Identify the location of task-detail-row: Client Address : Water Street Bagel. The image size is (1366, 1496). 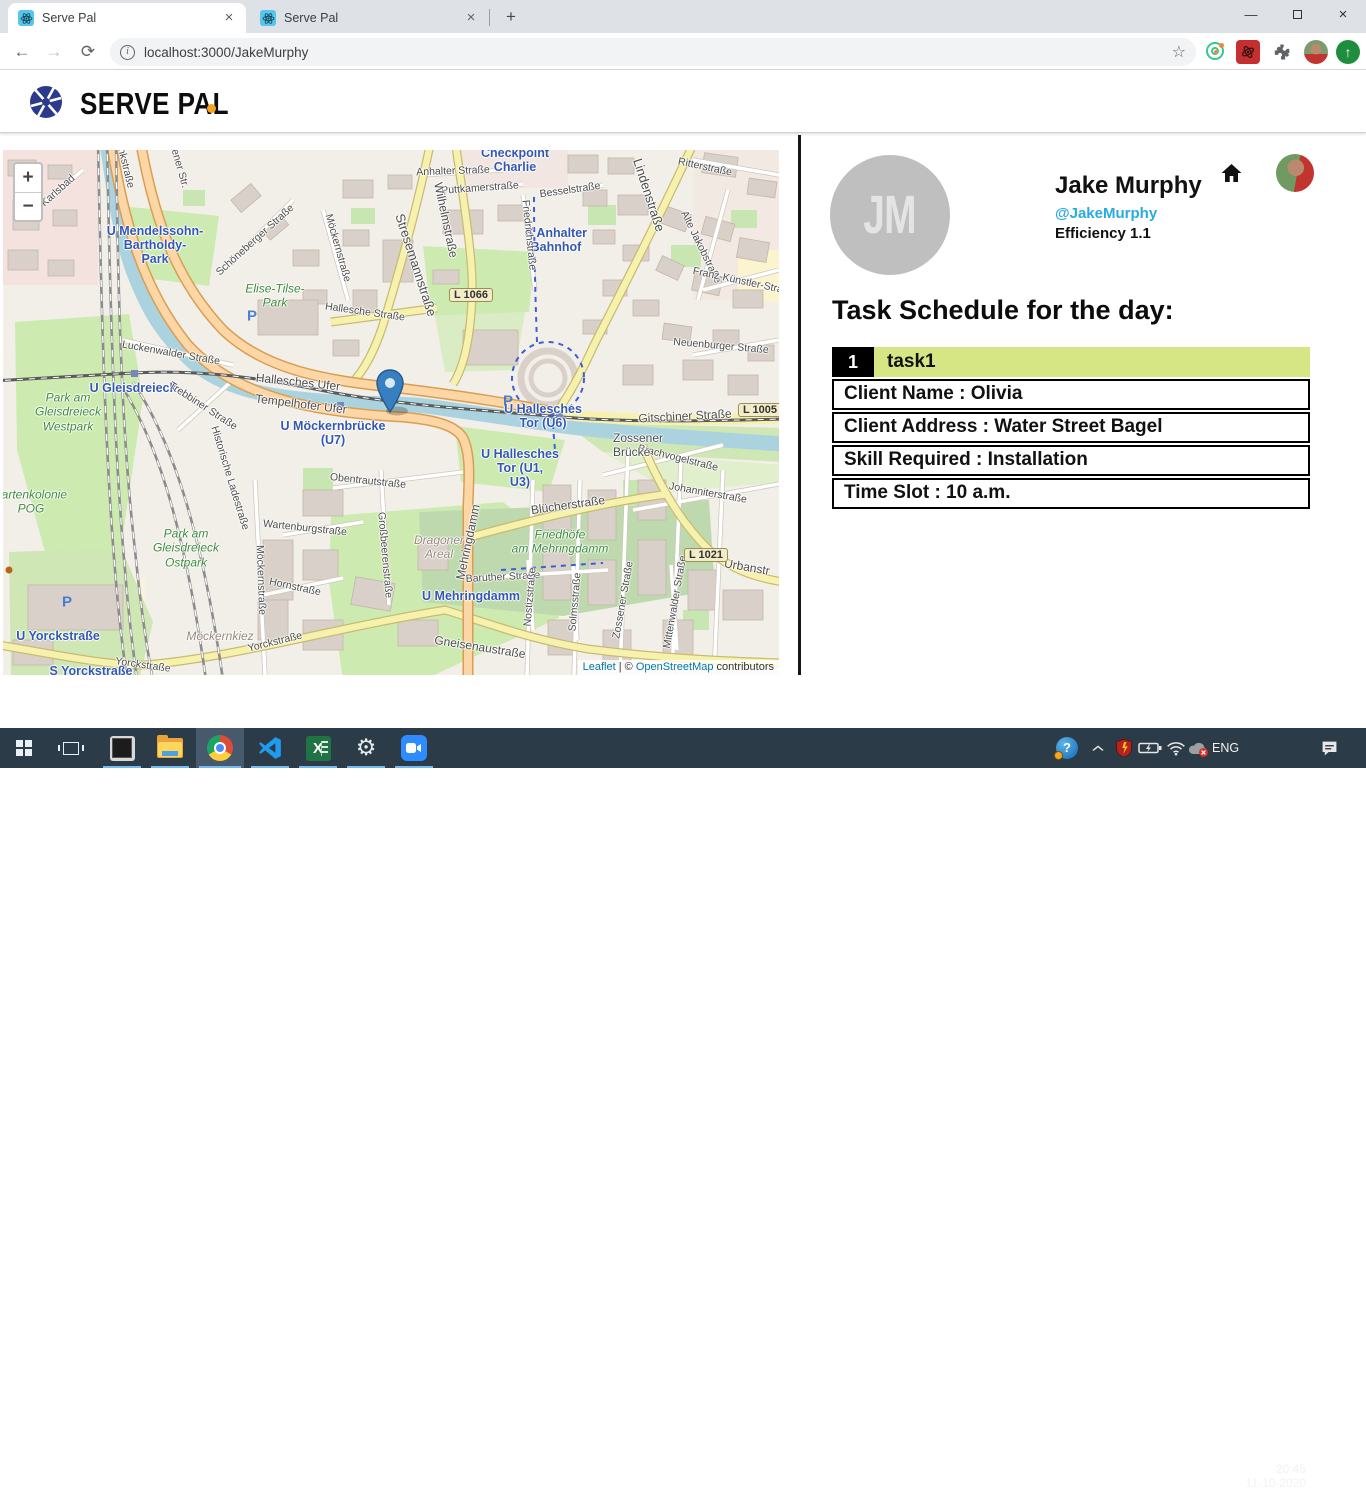
(1071, 427).